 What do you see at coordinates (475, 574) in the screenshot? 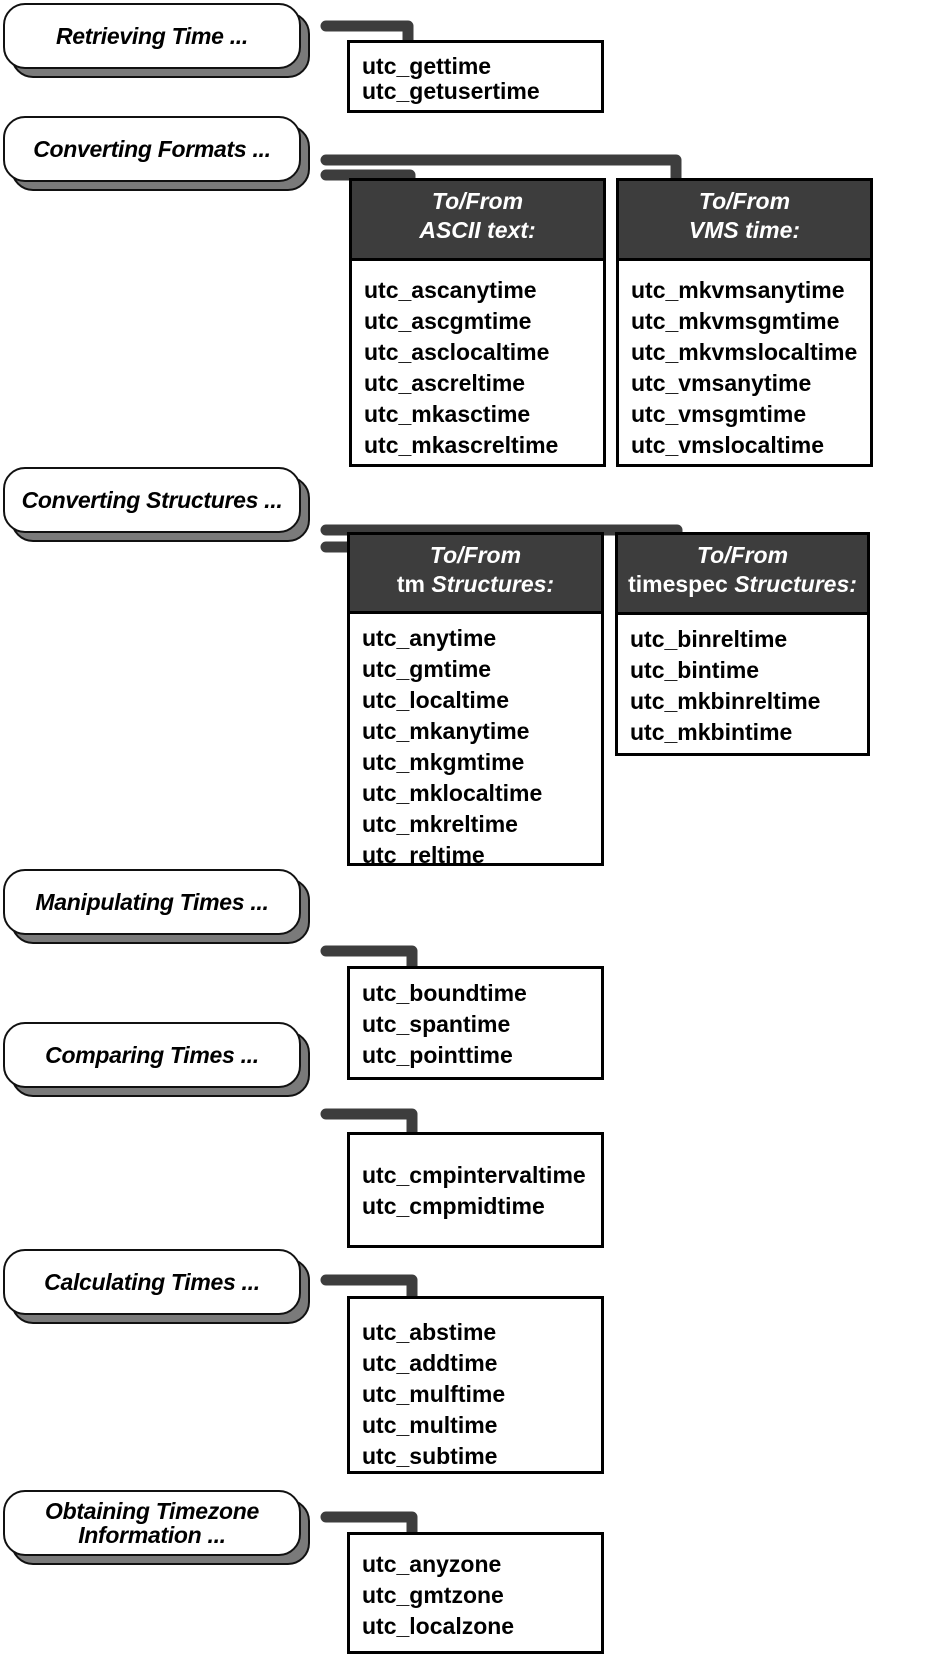
I see `table-header: To/From tm Structures:` at bounding box center [475, 574].